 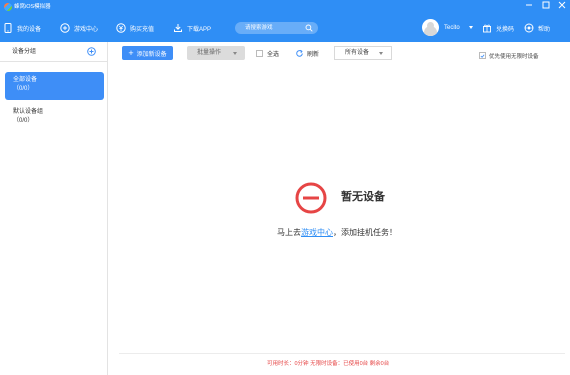 What do you see at coordinates (259, 28) in the screenshot?
I see `search-placeholder: 请搜索游戏` at bounding box center [259, 28].